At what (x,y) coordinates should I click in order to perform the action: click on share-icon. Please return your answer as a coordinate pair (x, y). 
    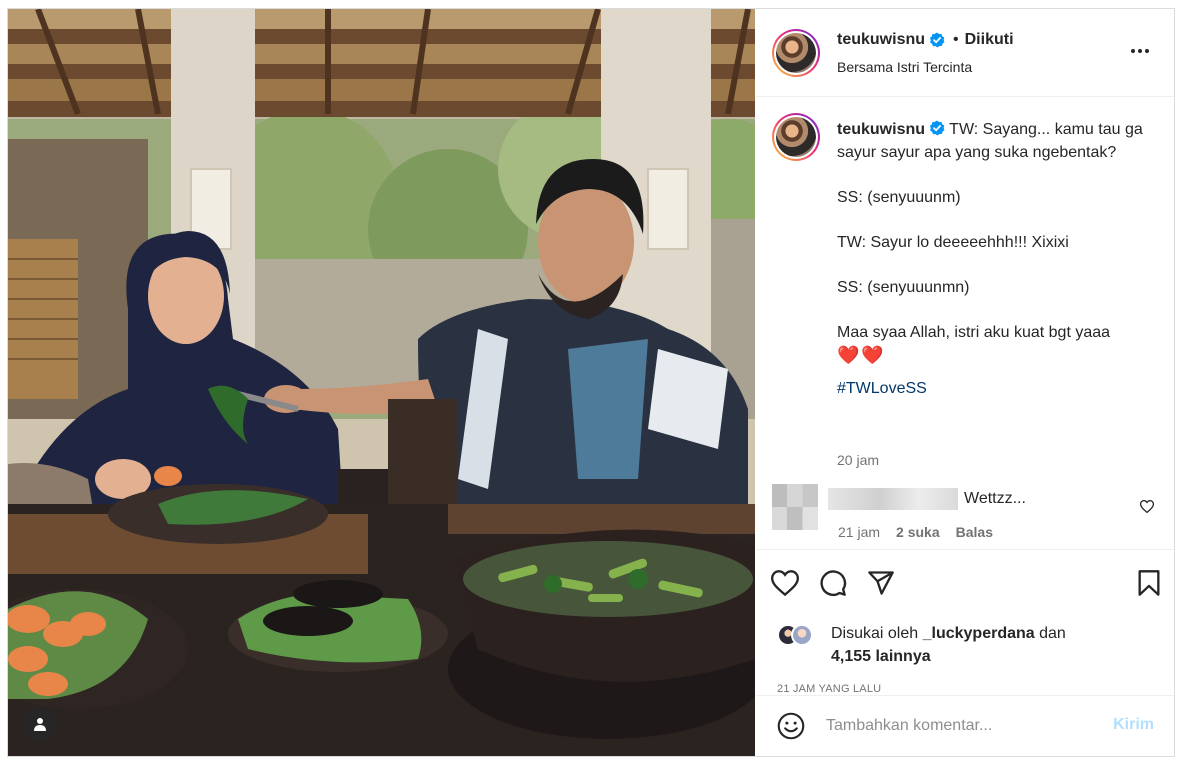
    Looking at the image, I should click on (881, 583).